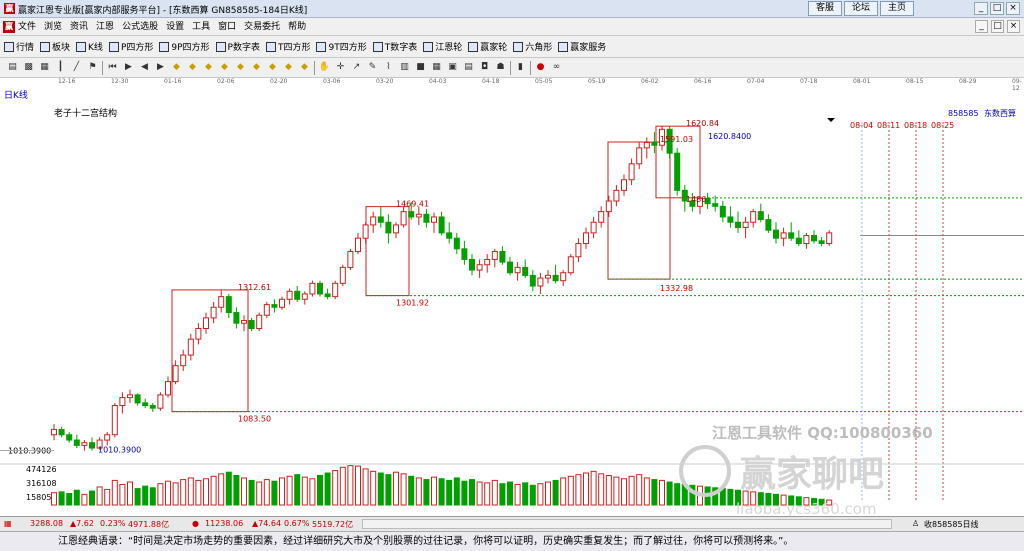 The height and width of the screenshot is (551, 1024). Describe the element at coordinates (968, 81) in the screenshot. I see `date-tick: 08-29` at that location.